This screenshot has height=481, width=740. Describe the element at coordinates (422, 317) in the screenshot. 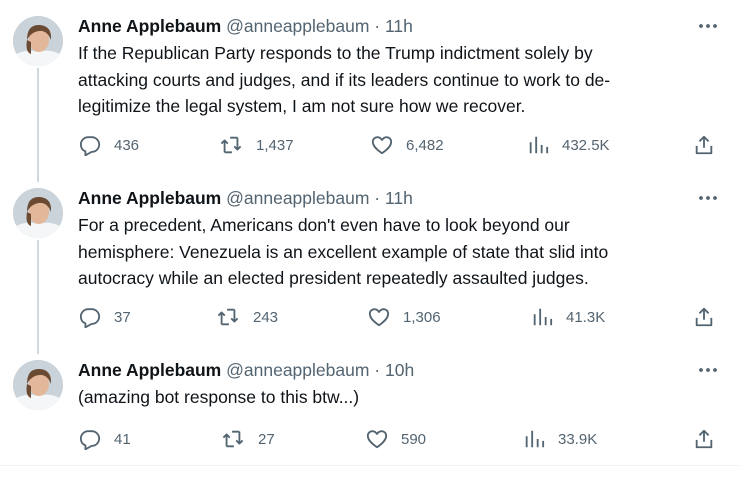

I see `like-count: 1,306` at that location.